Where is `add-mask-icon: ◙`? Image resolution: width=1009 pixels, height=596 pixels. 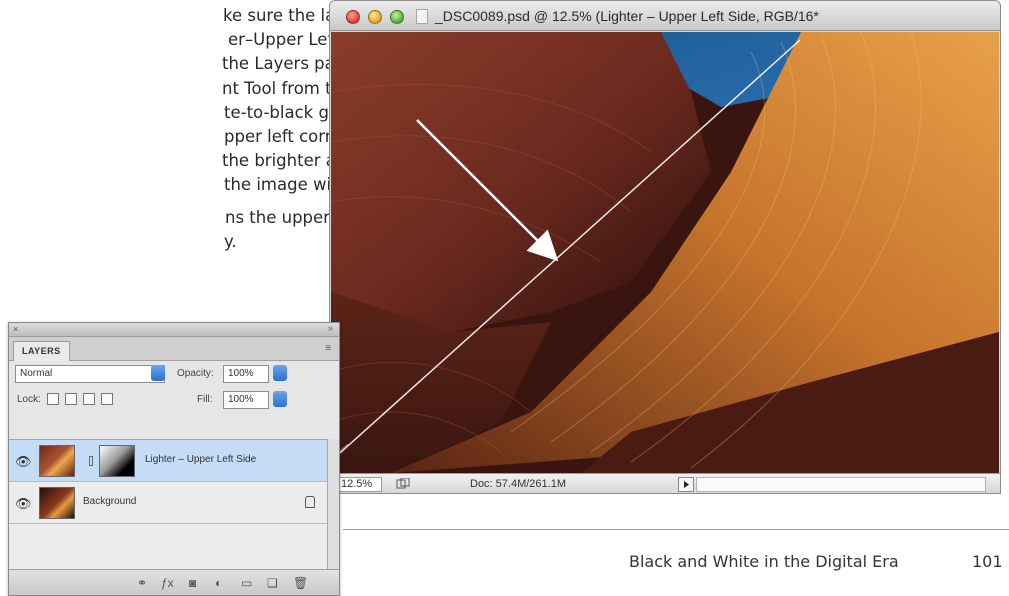
add-mask-icon: ◙ is located at coordinates (192, 583).